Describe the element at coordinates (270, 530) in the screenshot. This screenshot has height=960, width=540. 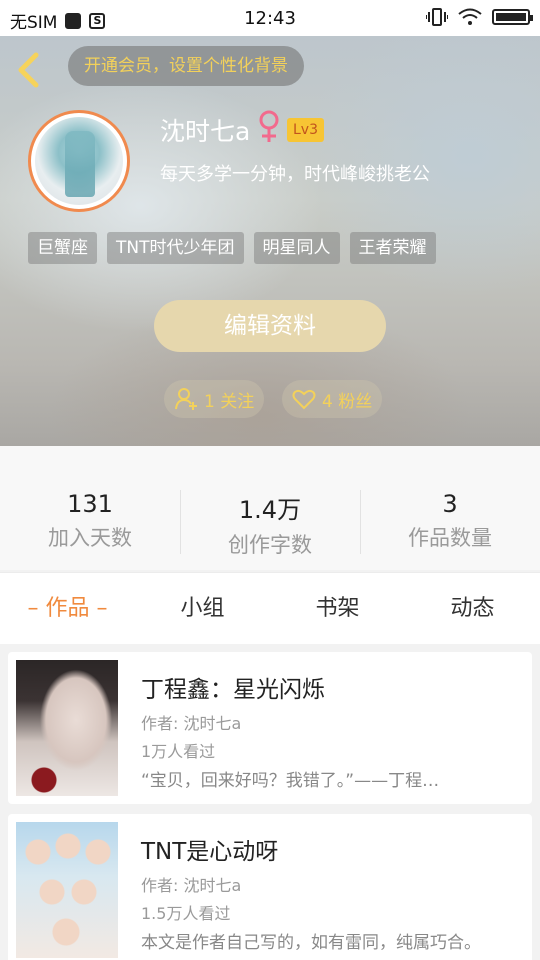
I see `stat-word-count: 1.4万 创作字数` at that location.